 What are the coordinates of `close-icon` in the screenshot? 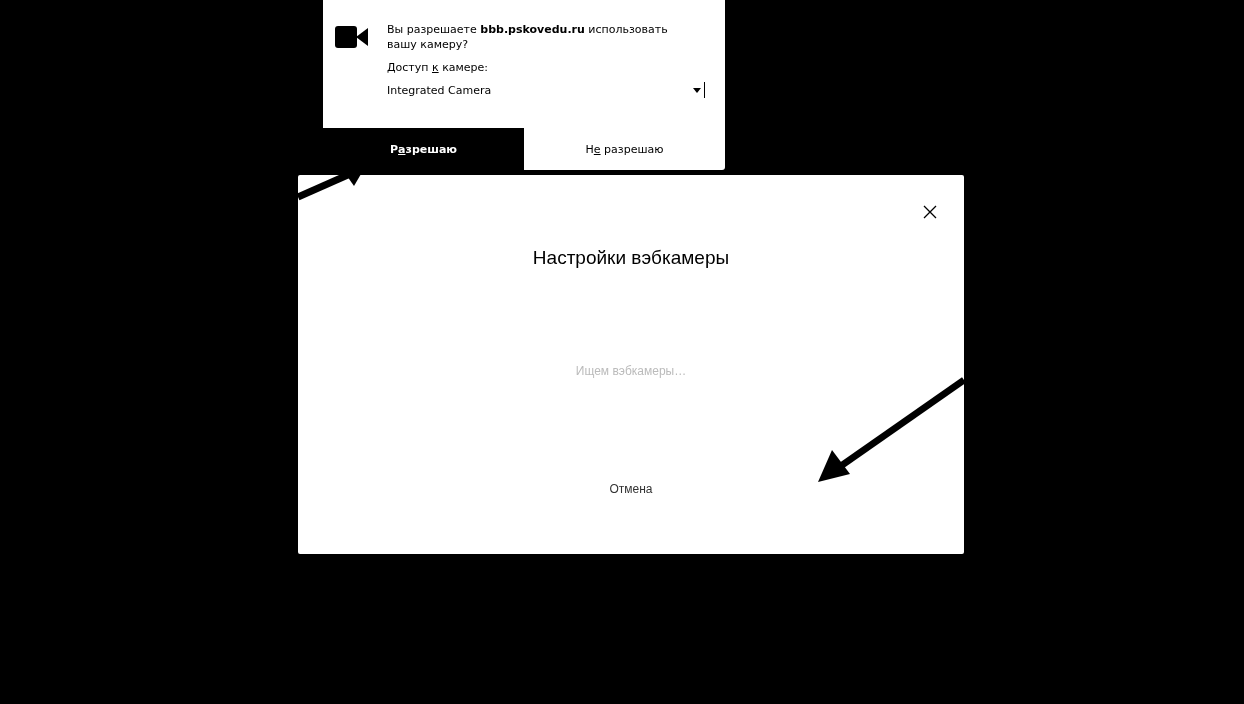 It's located at (930, 212).